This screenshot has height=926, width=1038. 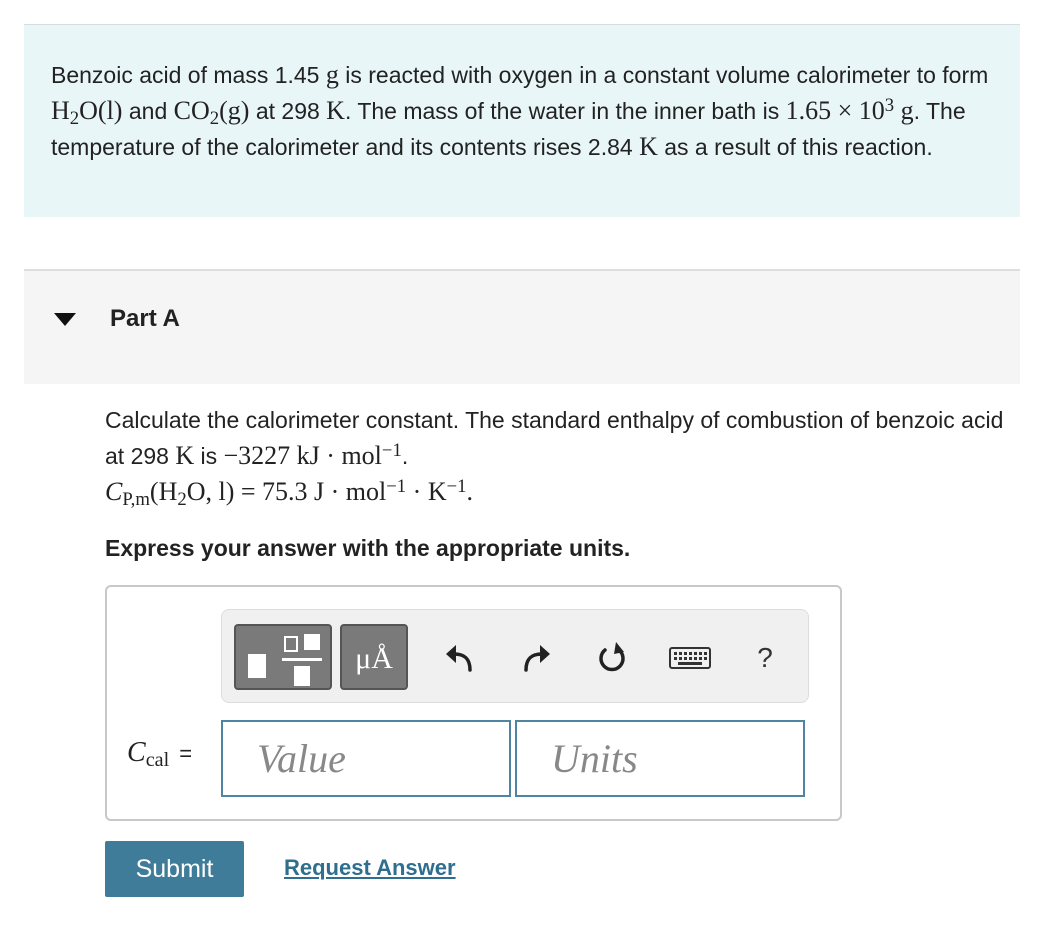 What do you see at coordinates (157, 760) in the screenshot?
I see `variable-subscript: cal` at bounding box center [157, 760].